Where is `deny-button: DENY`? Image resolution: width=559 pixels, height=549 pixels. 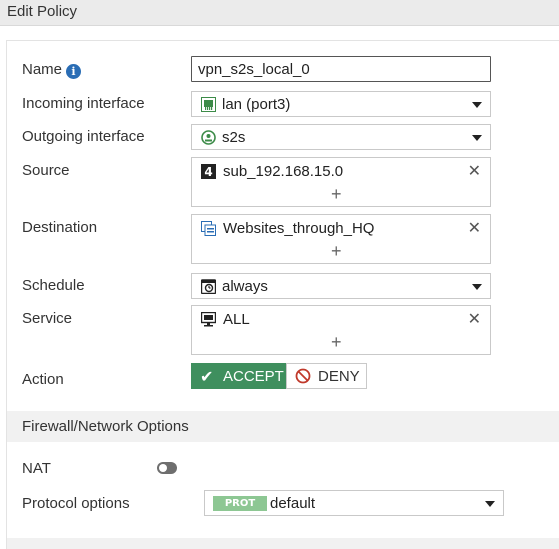 deny-button: DENY is located at coordinates (326, 376).